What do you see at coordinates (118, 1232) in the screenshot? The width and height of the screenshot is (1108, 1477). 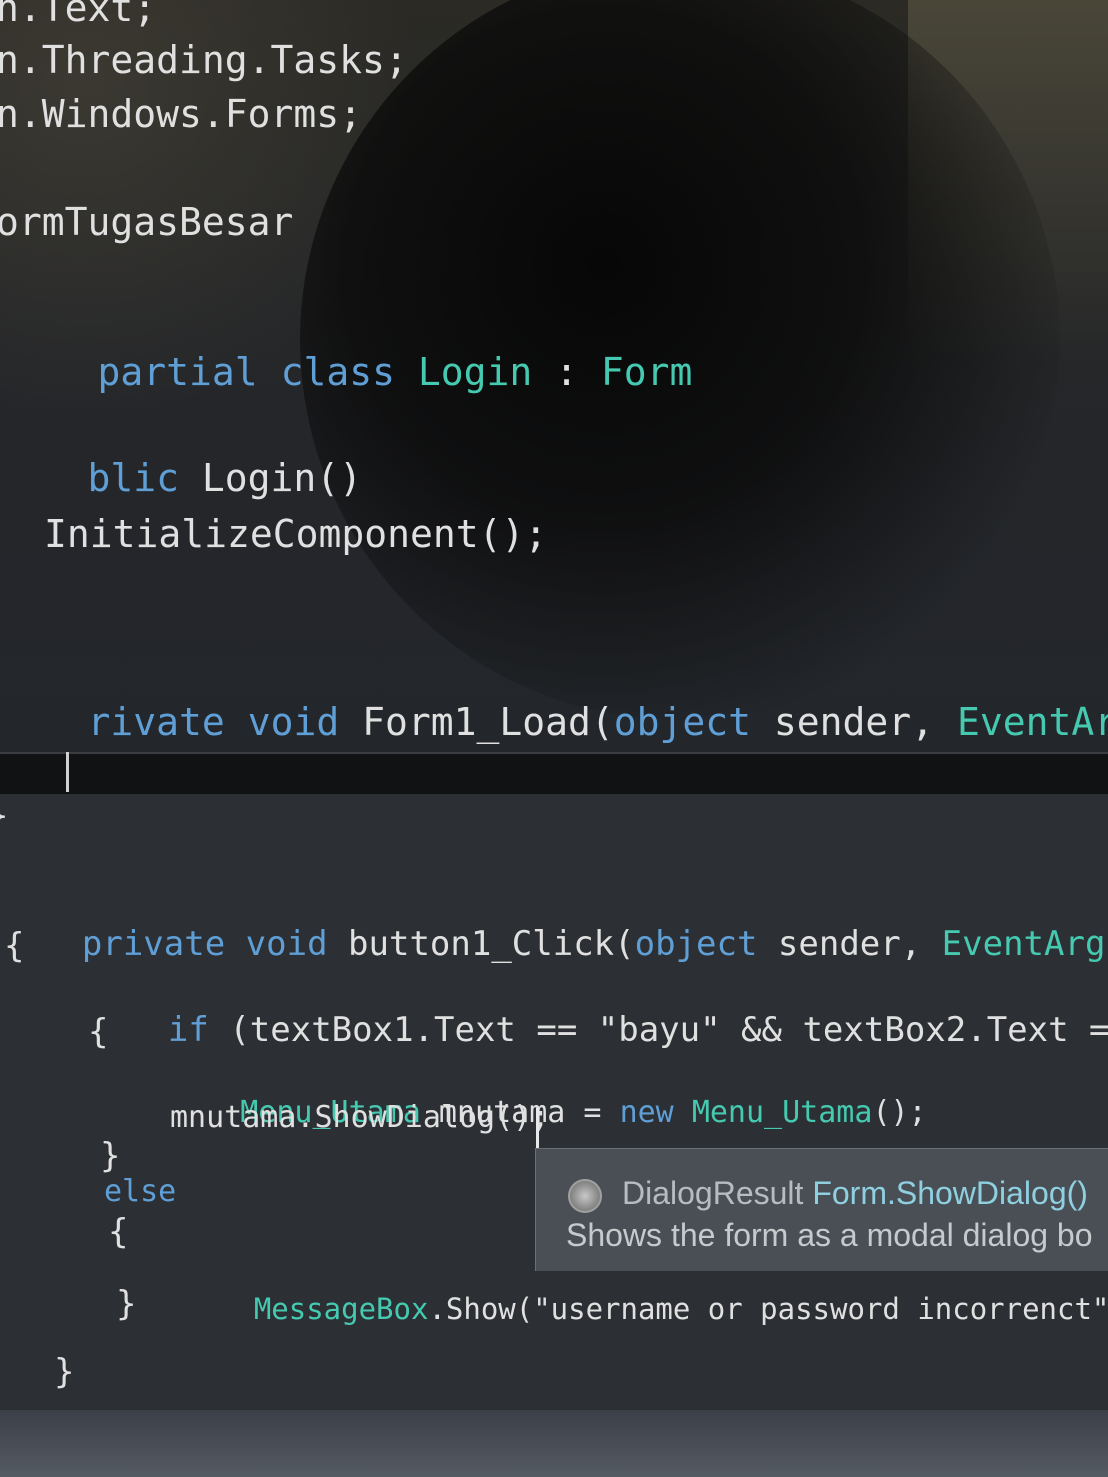 I see `code-line-else-open: {` at bounding box center [118, 1232].